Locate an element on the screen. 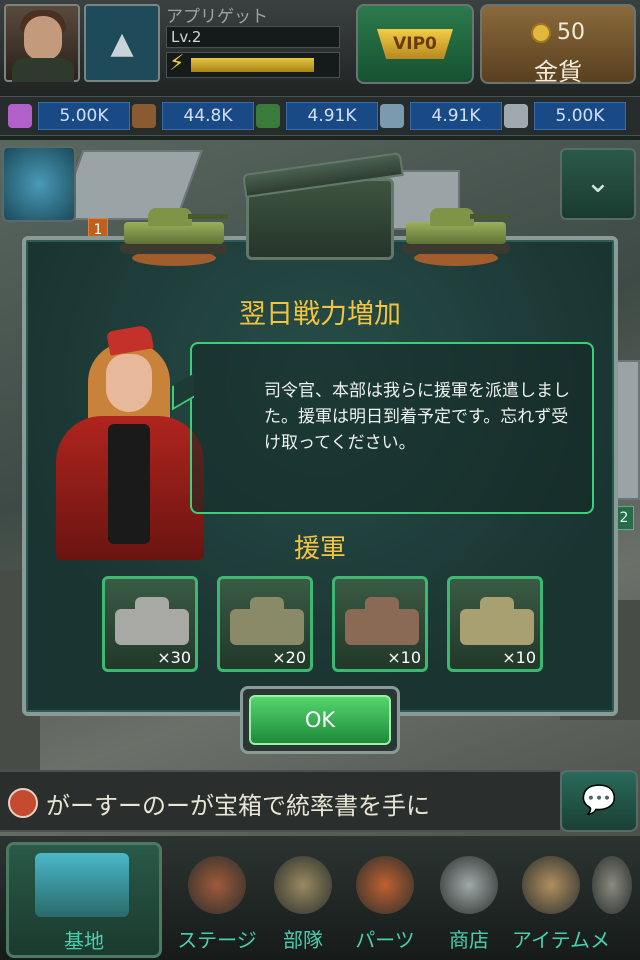 The image size is (640, 960). nav-item-shop: 商店 is located at coordinates (469, 900).